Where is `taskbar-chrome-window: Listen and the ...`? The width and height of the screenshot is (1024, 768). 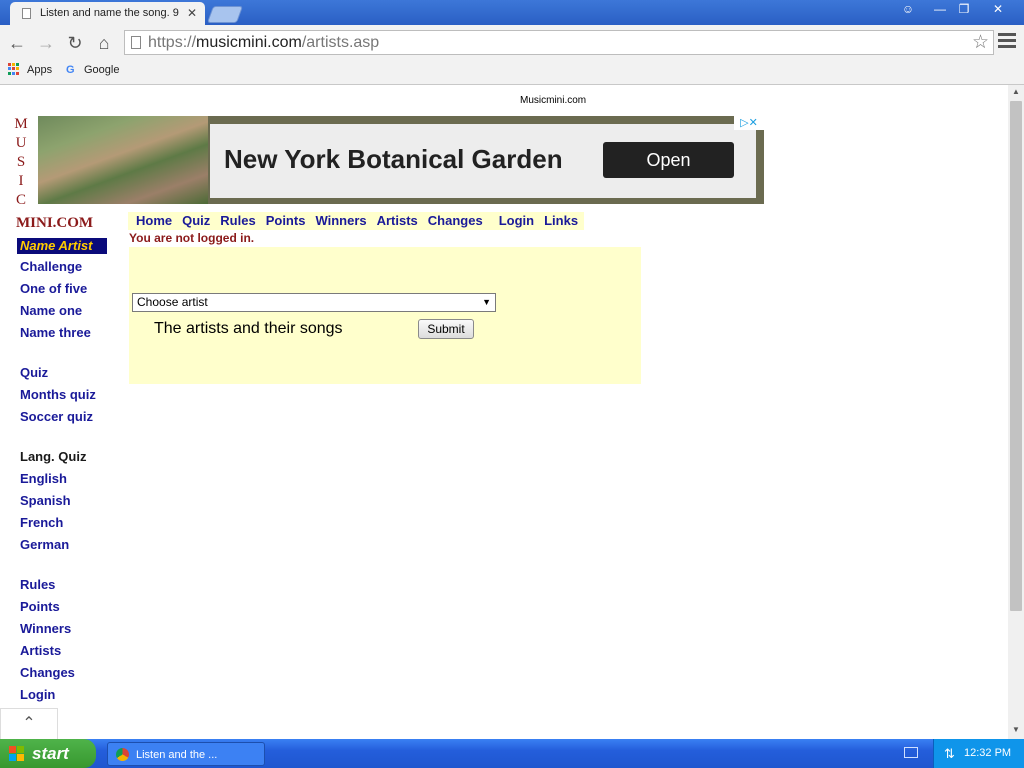
taskbar-chrome-window: Listen and the ... is located at coordinates (186, 754).